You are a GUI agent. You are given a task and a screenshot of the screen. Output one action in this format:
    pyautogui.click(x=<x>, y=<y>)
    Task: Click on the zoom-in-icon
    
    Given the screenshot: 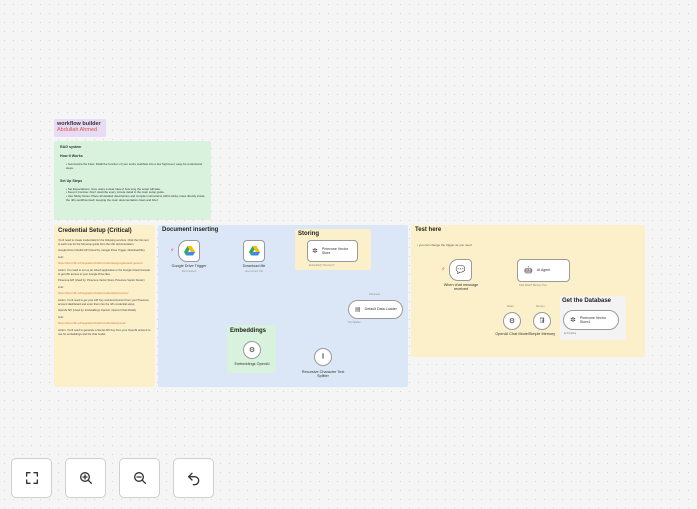 What is the action you would take?
    pyautogui.click(x=85, y=478)
    